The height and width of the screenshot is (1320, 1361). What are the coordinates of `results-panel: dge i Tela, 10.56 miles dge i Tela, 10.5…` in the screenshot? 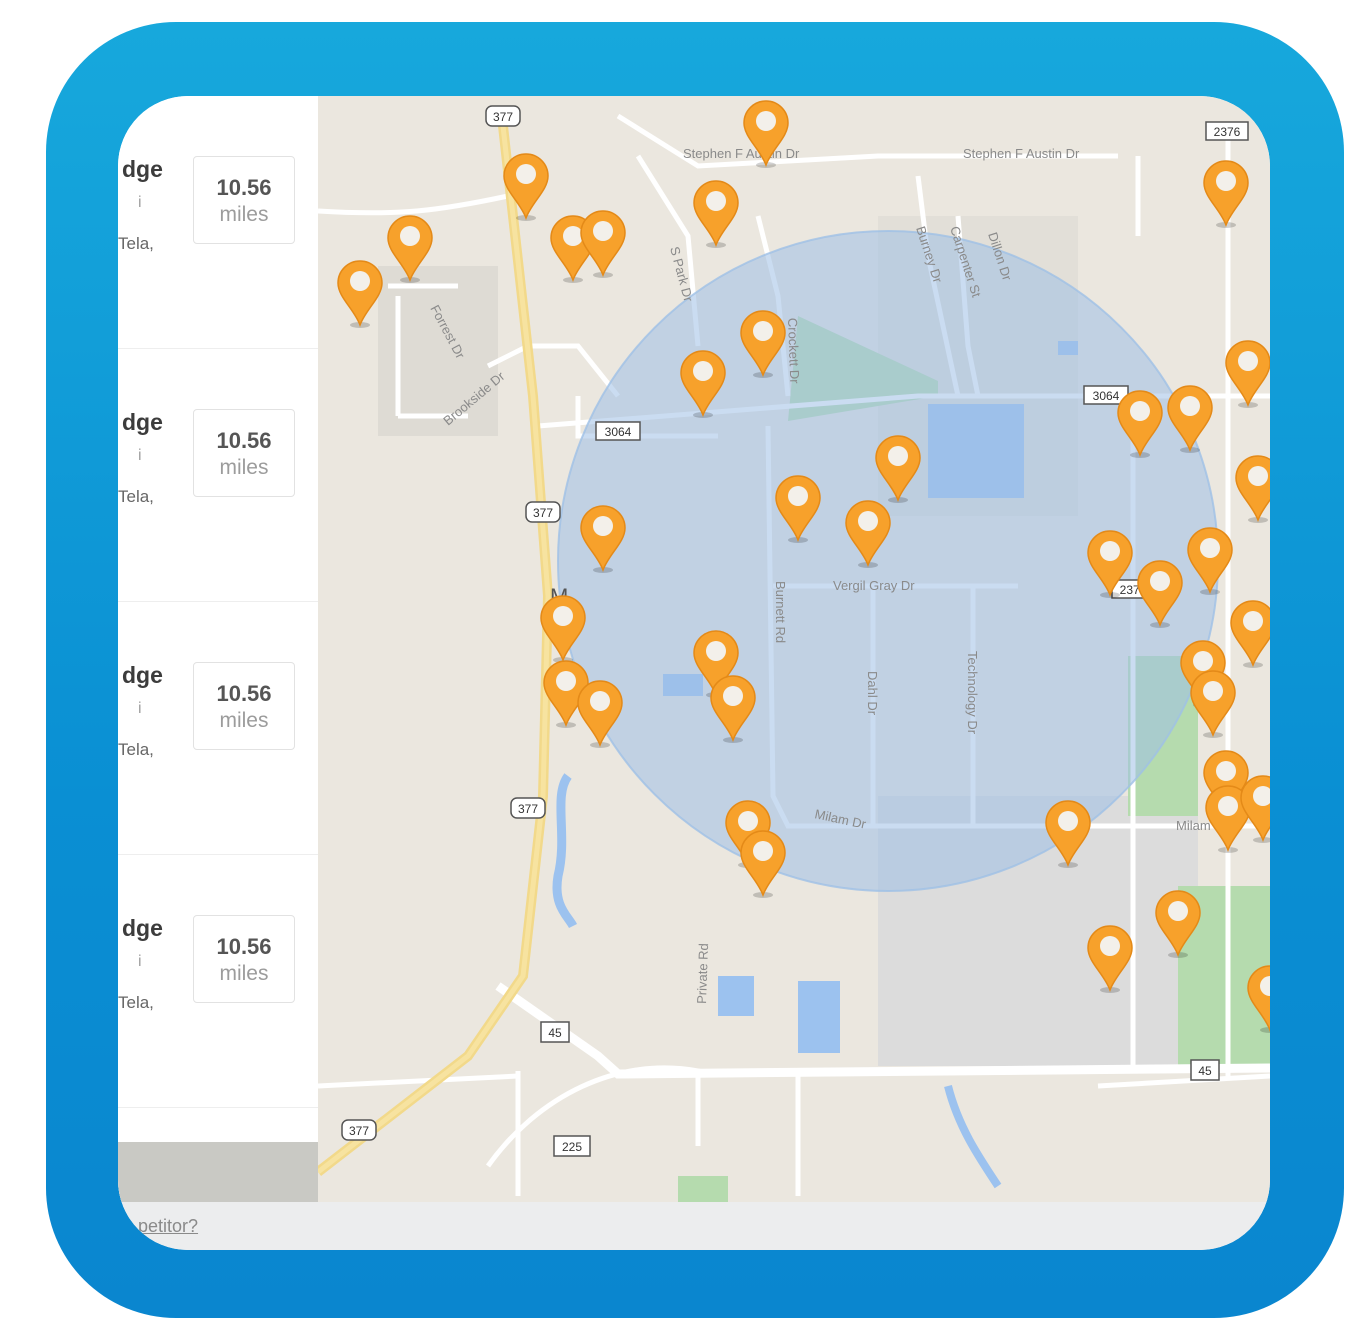 It's located at (218, 649).